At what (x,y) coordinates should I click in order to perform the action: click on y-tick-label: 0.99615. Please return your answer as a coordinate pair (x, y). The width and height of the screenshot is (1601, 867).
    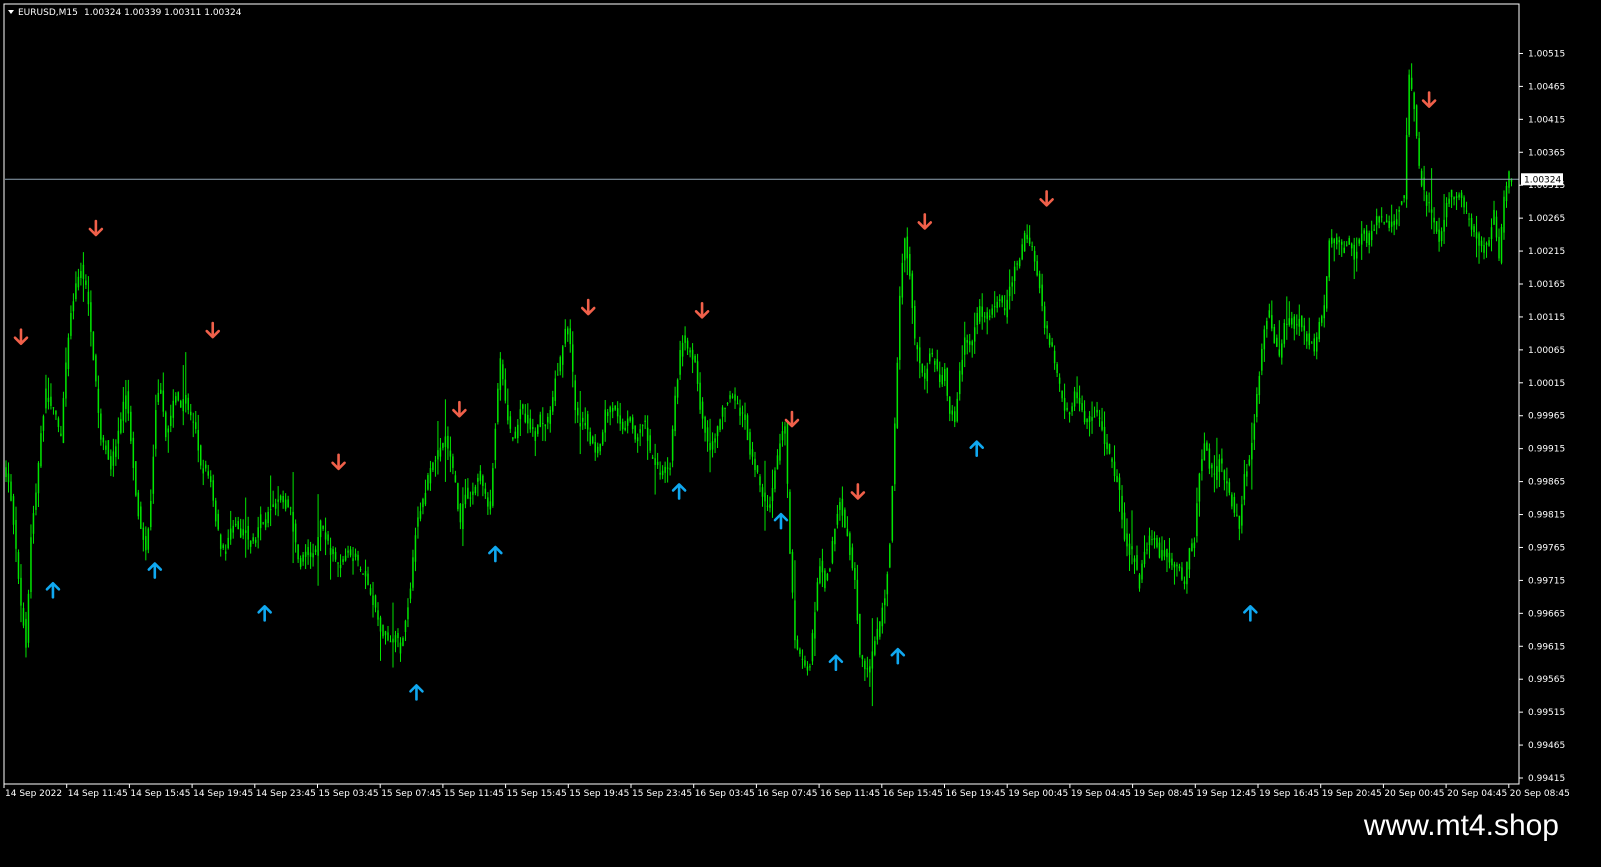
    Looking at the image, I should click on (1546, 647).